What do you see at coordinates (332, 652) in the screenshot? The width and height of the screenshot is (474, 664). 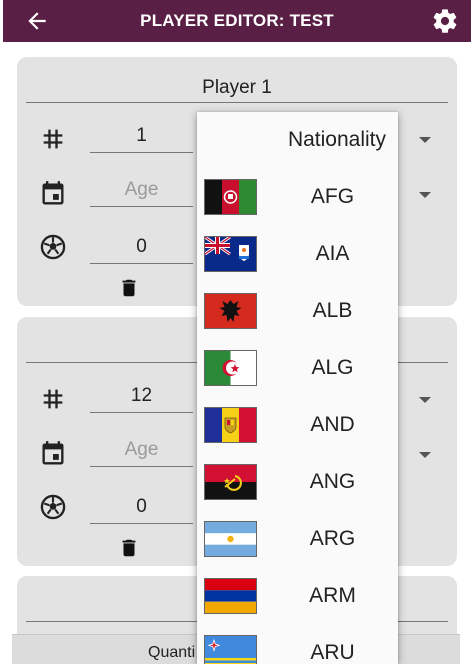 I see `country-code: ARU` at bounding box center [332, 652].